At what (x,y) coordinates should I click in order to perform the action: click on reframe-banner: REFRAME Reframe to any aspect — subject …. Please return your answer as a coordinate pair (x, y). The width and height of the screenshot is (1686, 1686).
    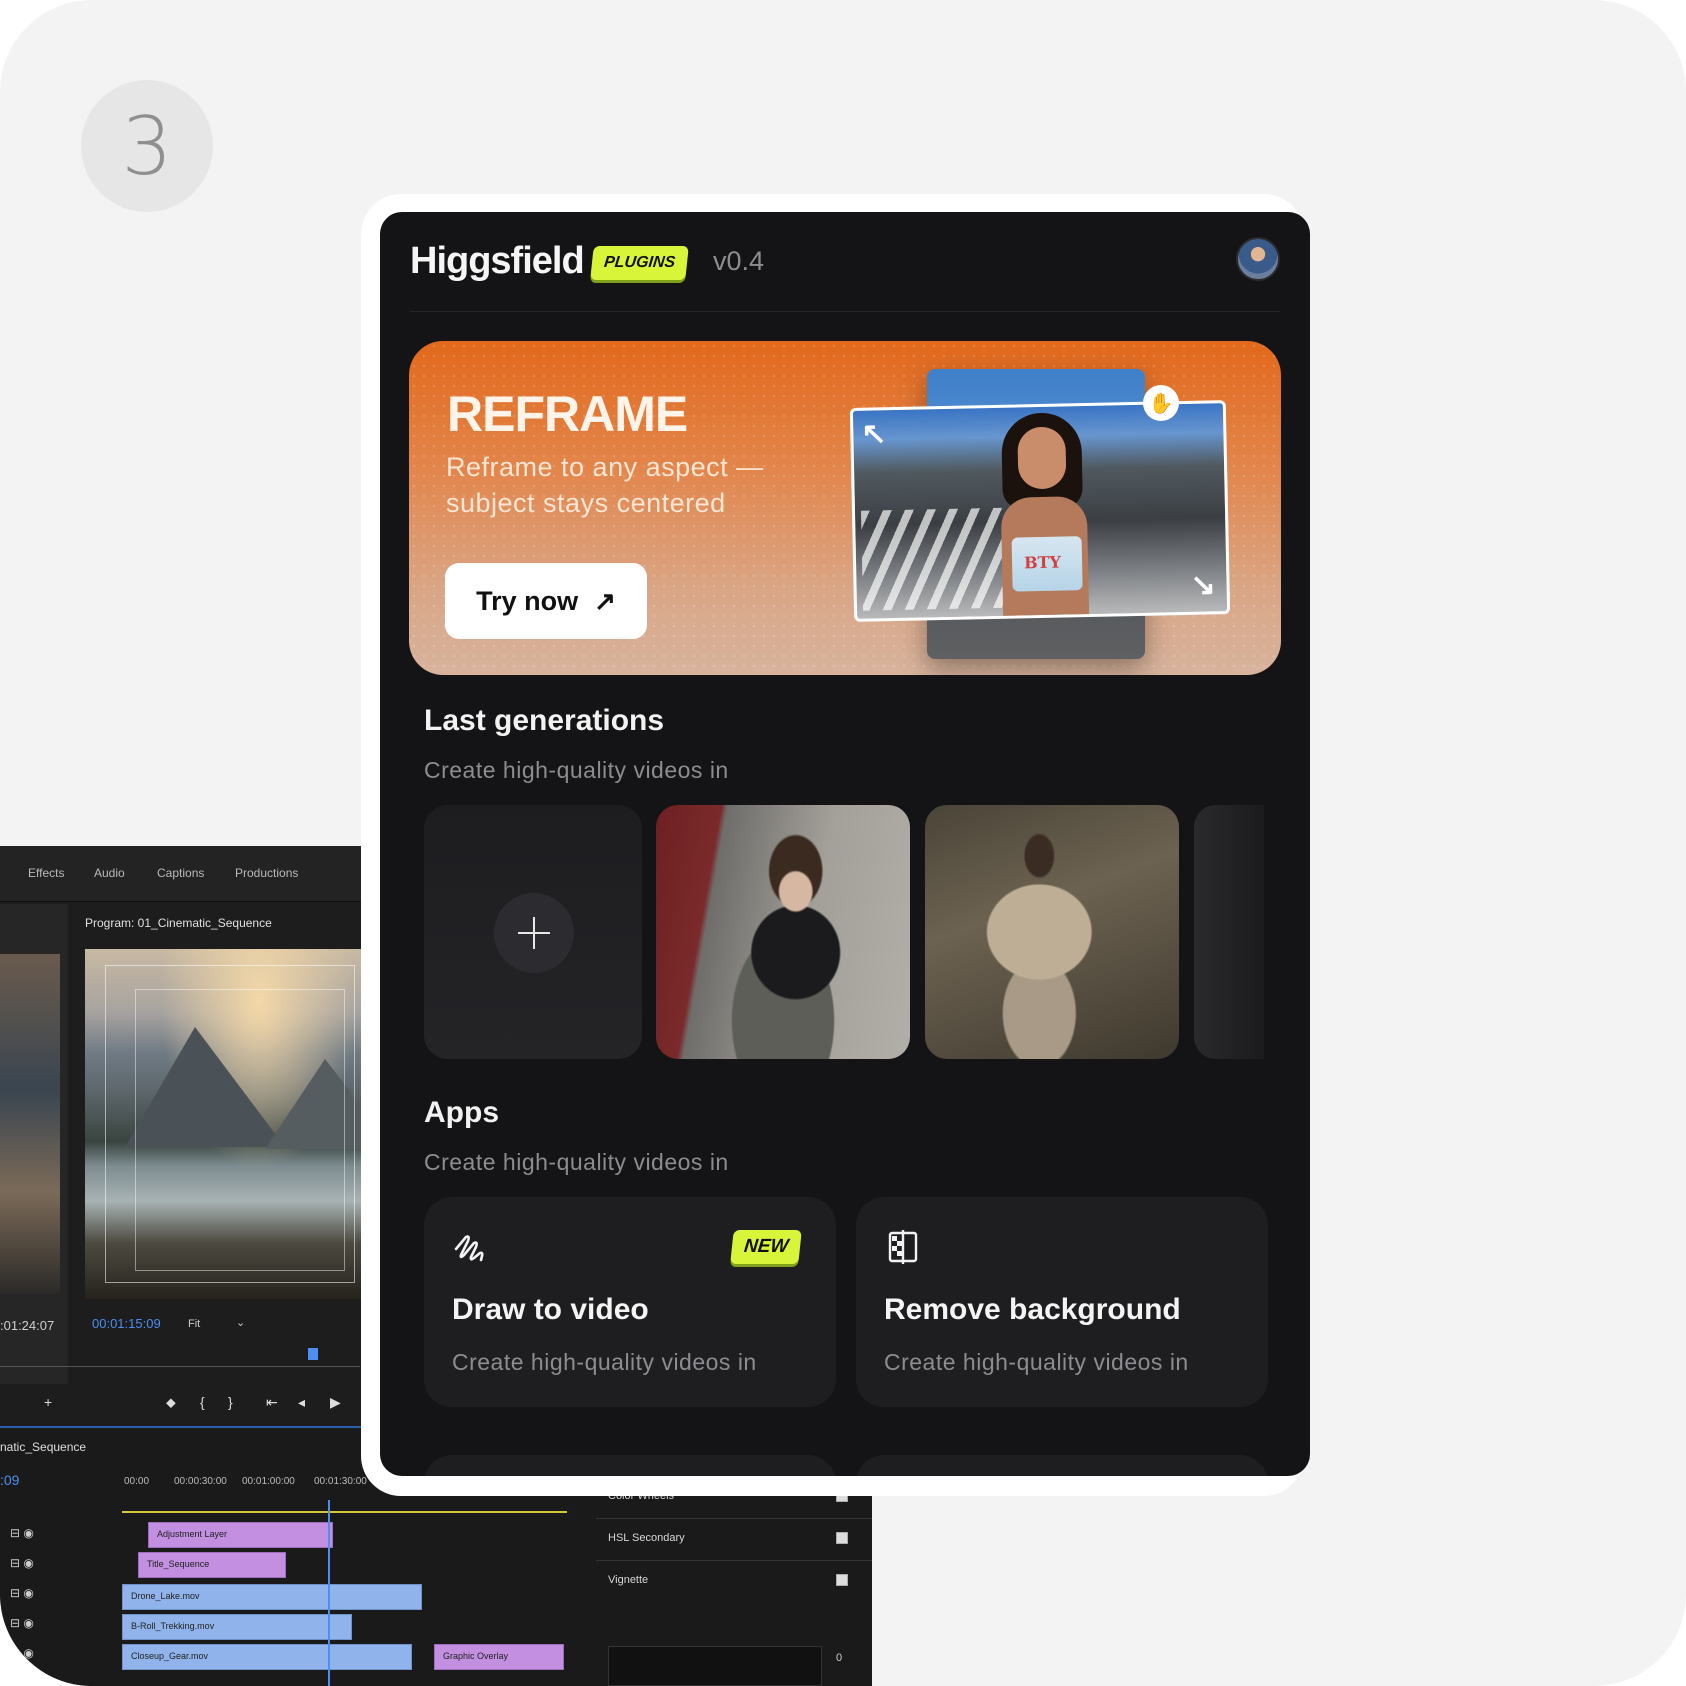
    Looking at the image, I should click on (845, 508).